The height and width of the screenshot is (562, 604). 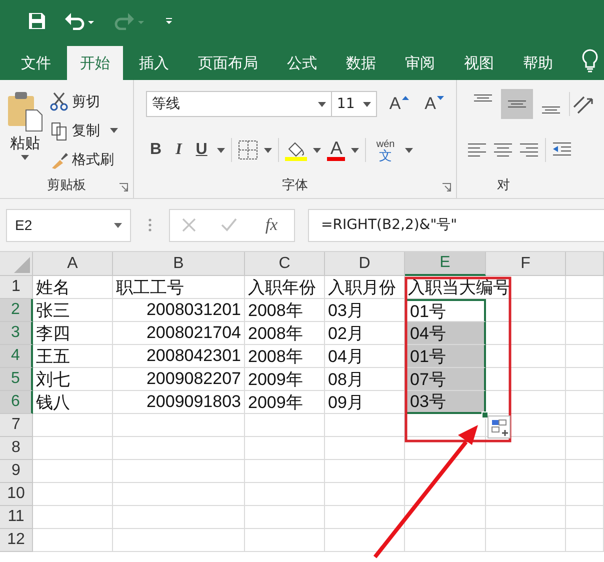 What do you see at coordinates (445, 264) in the screenshot?
I see `column-header: E` at bounding box center [445, 264].